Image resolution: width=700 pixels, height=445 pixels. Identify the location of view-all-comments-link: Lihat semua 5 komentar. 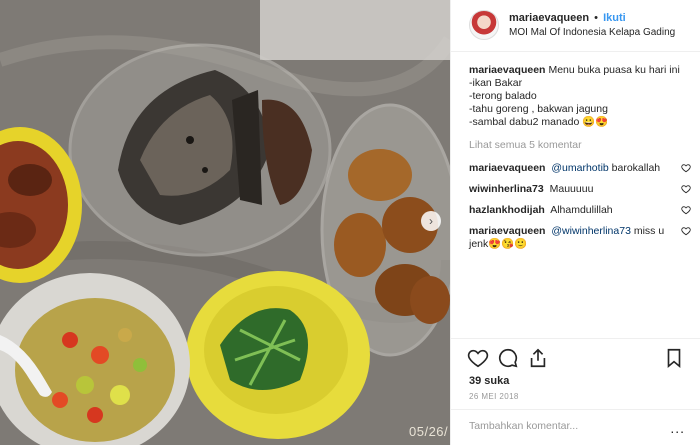
(580, 145).